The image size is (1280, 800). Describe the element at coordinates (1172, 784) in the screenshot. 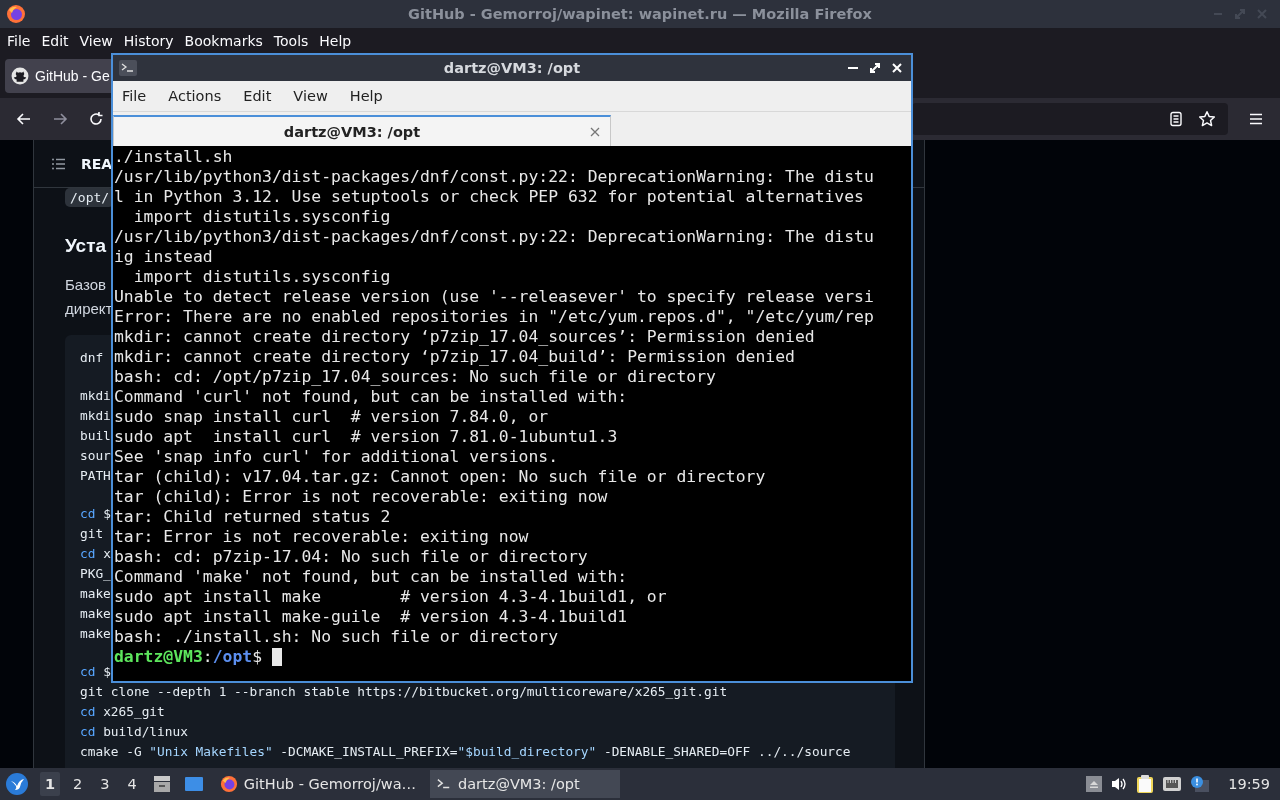

I see `network-icon` at that location.